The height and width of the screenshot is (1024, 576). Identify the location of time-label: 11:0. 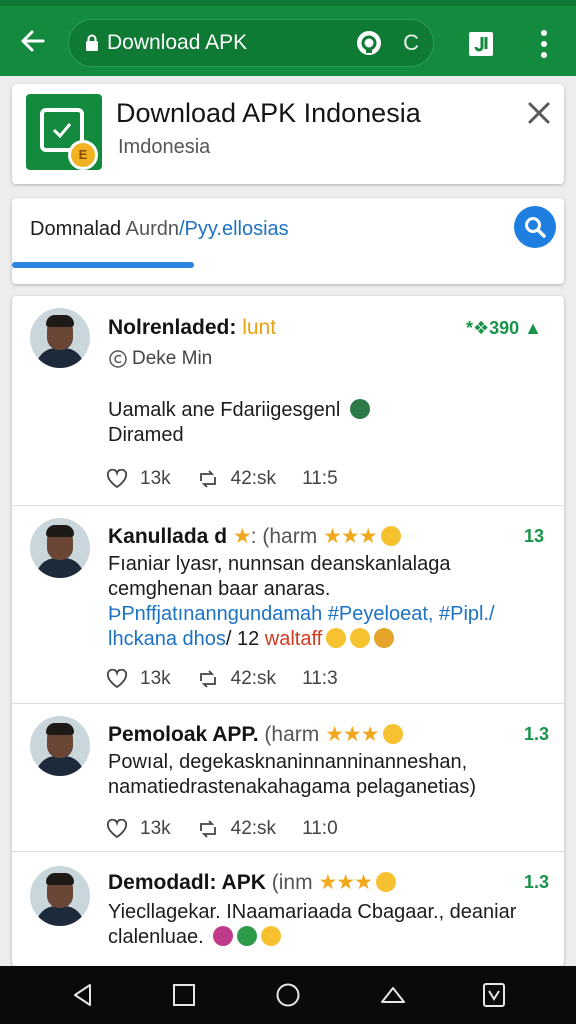
(320, 828).